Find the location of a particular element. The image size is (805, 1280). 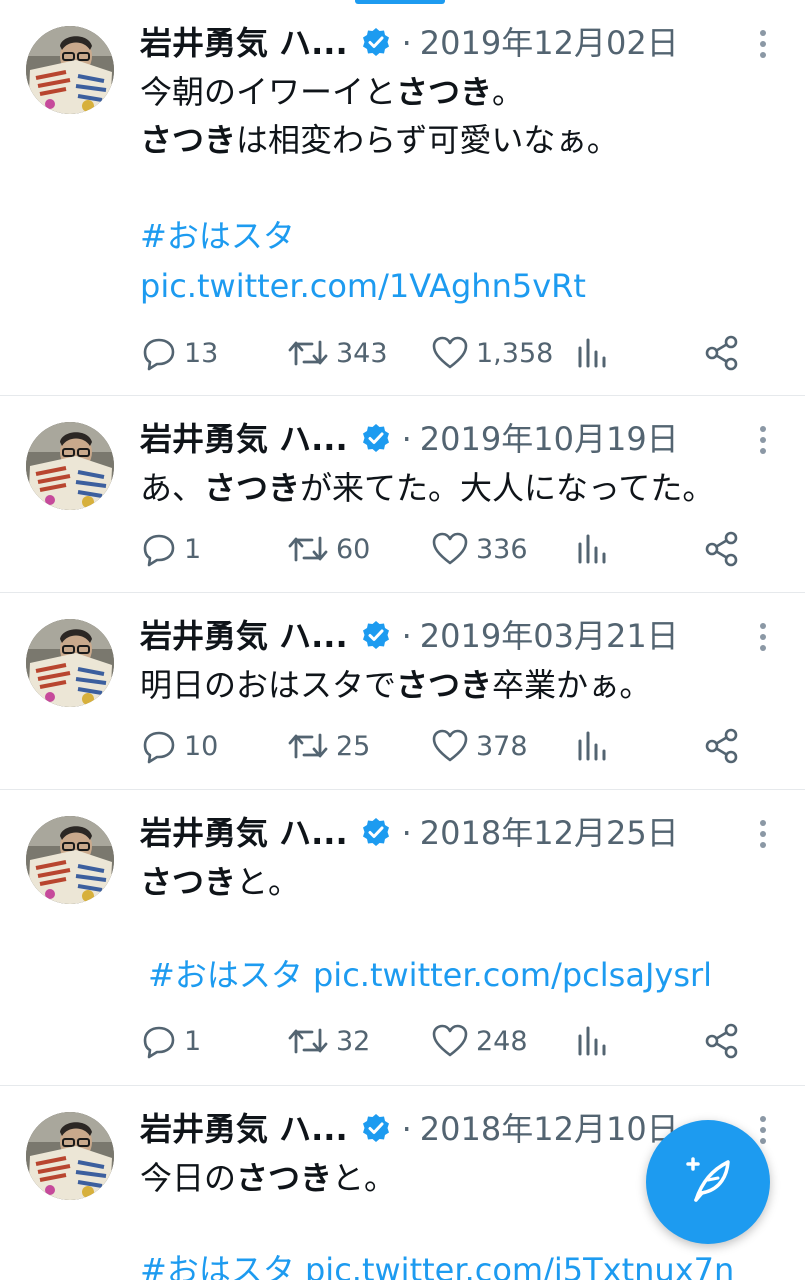

like-count: 248 is located at coordinates (502, 1041).